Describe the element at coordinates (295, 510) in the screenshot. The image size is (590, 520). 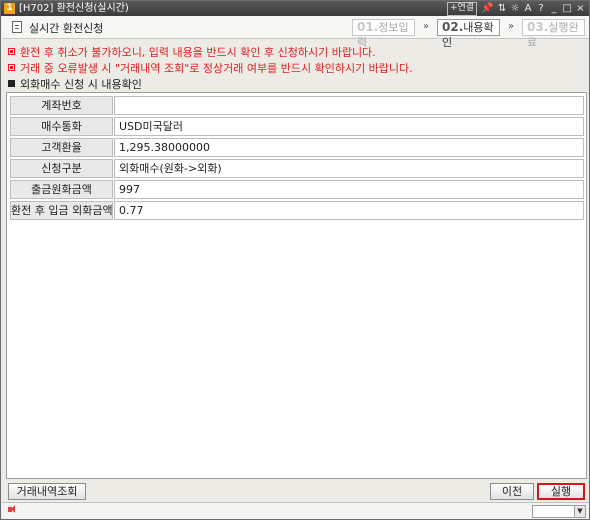
I see `status-bar: ▼` at that location.